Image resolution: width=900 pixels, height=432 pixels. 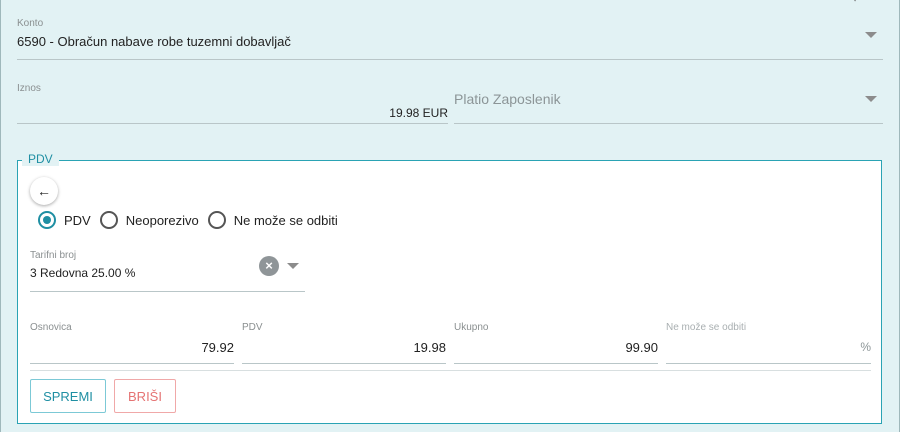 What do you see at coordinates (849, 3) in the screenshot?
I see `corner-mark` at bounding box center [849, 3].